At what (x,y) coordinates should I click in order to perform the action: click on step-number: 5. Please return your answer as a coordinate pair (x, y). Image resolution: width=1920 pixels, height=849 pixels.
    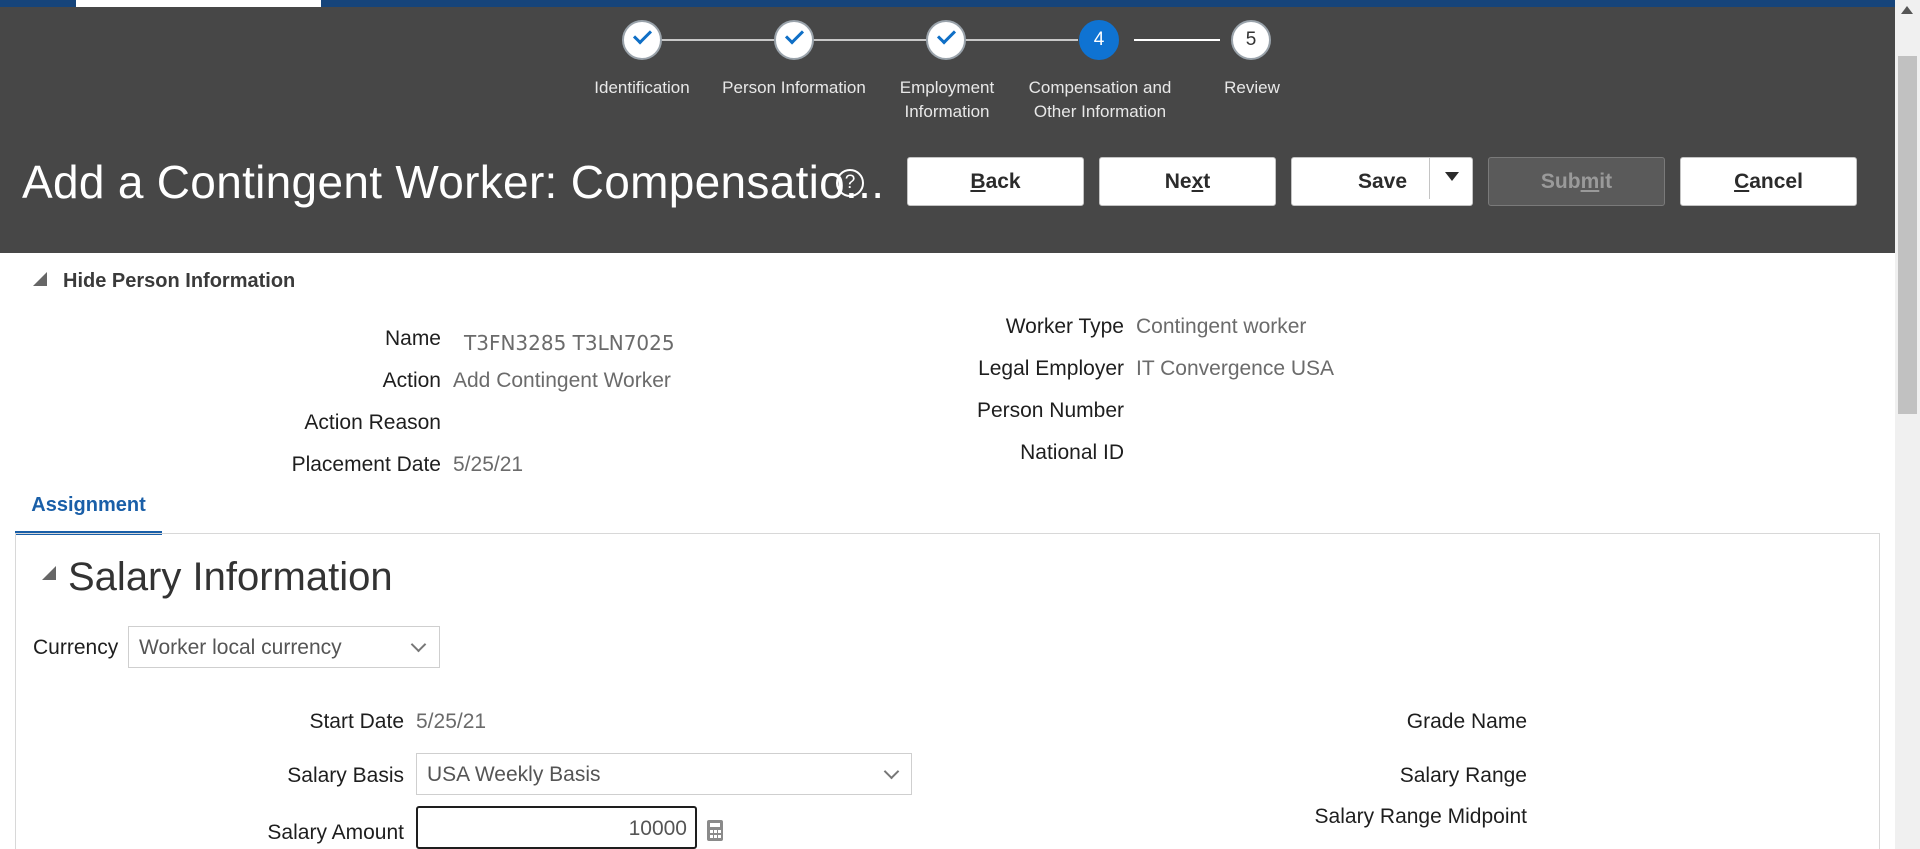
    Looking at the image, I should click on (1251, 39).